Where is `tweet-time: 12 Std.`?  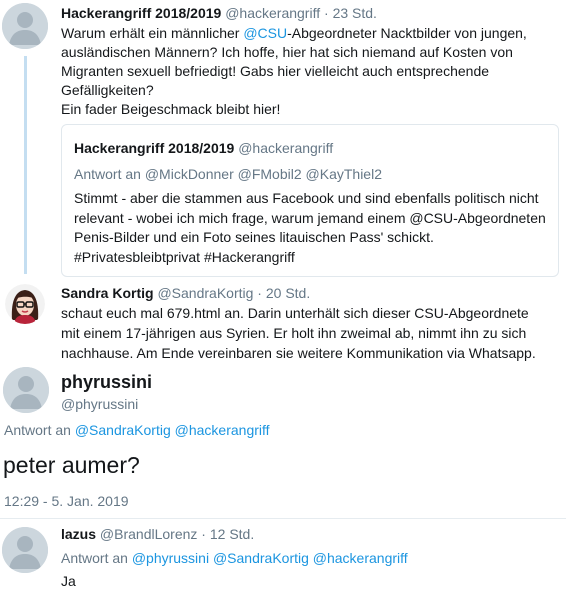
tweet-time: 12 Std. is located at coordinates (232, 534).